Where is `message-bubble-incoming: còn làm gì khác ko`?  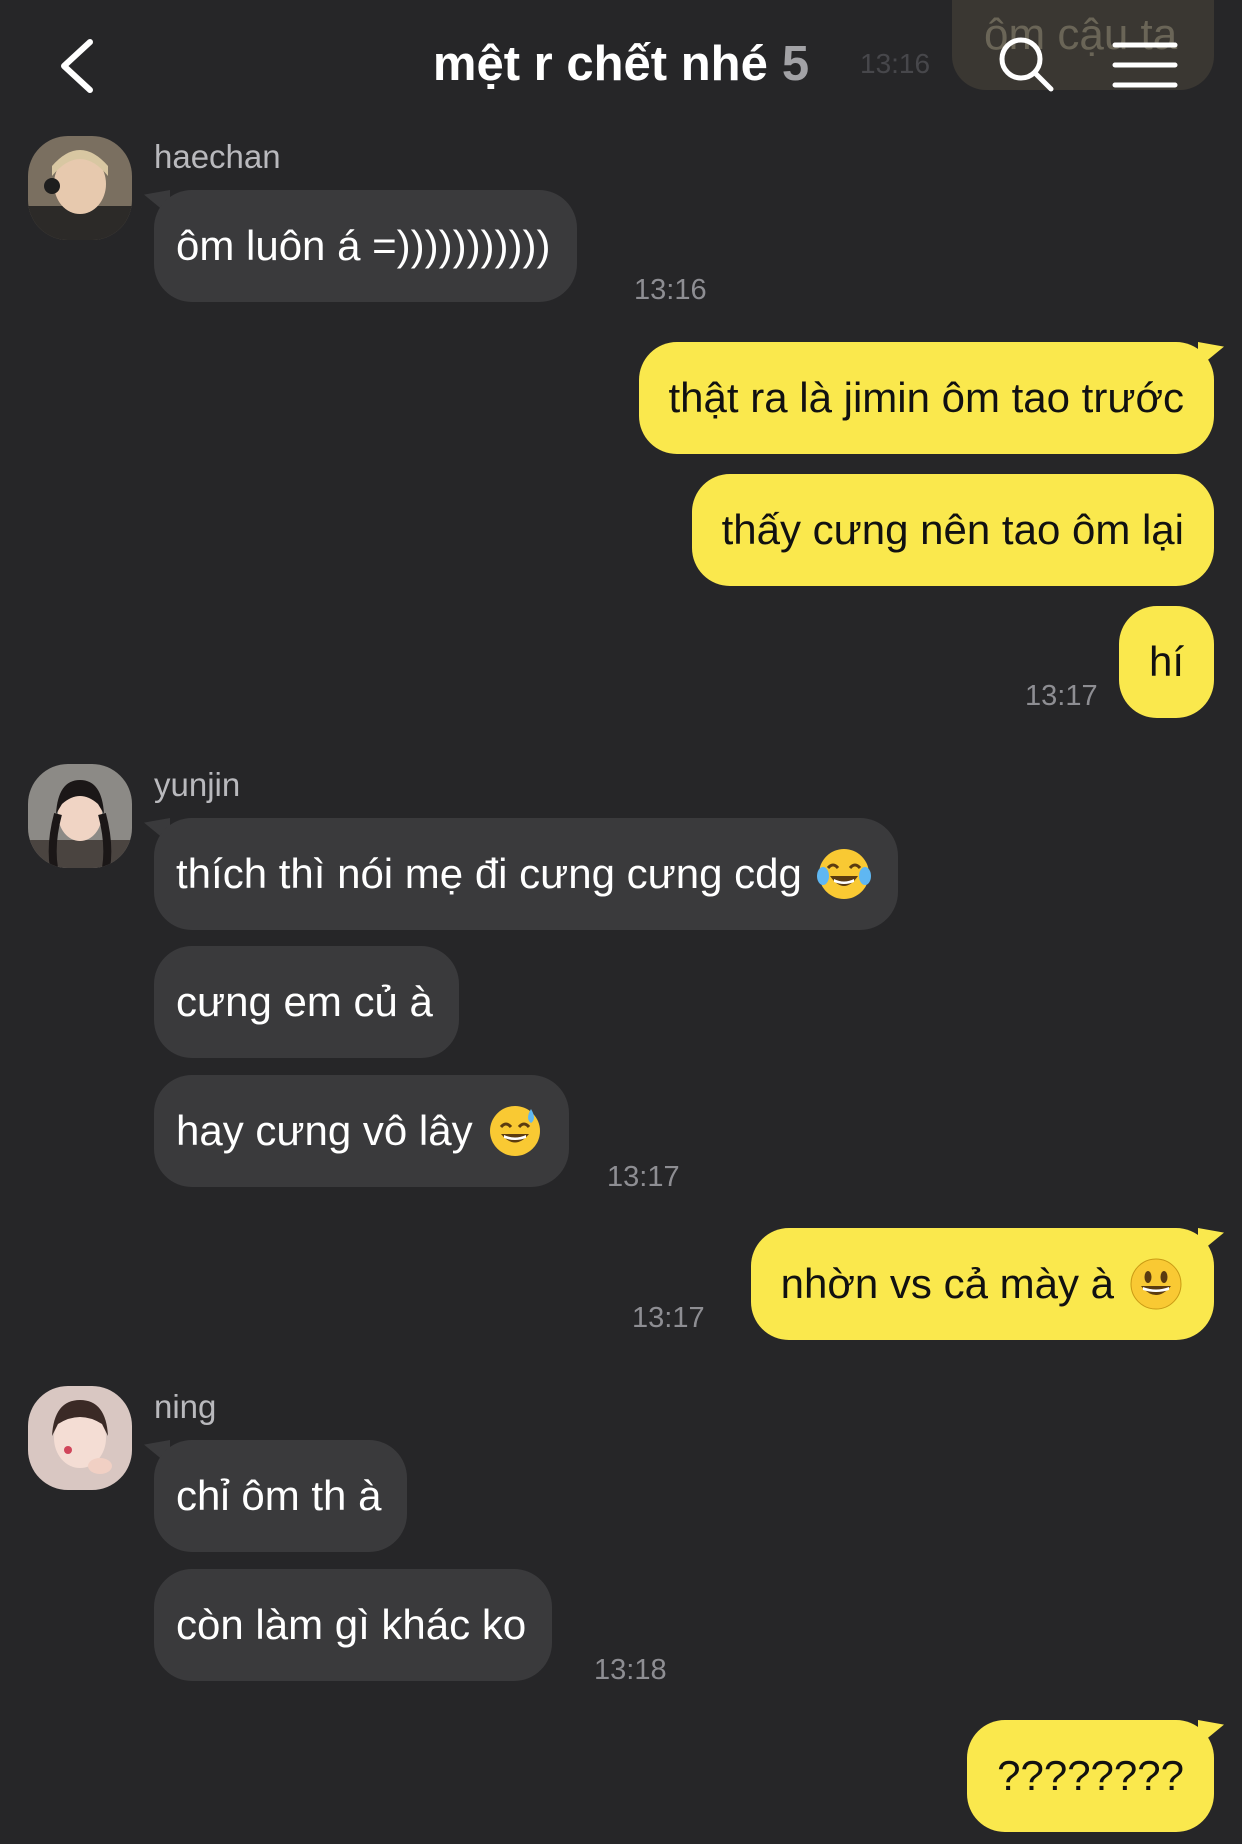 message-bubble-incoming: còn làm gì khác ko is located at coordinates (353, 1625).